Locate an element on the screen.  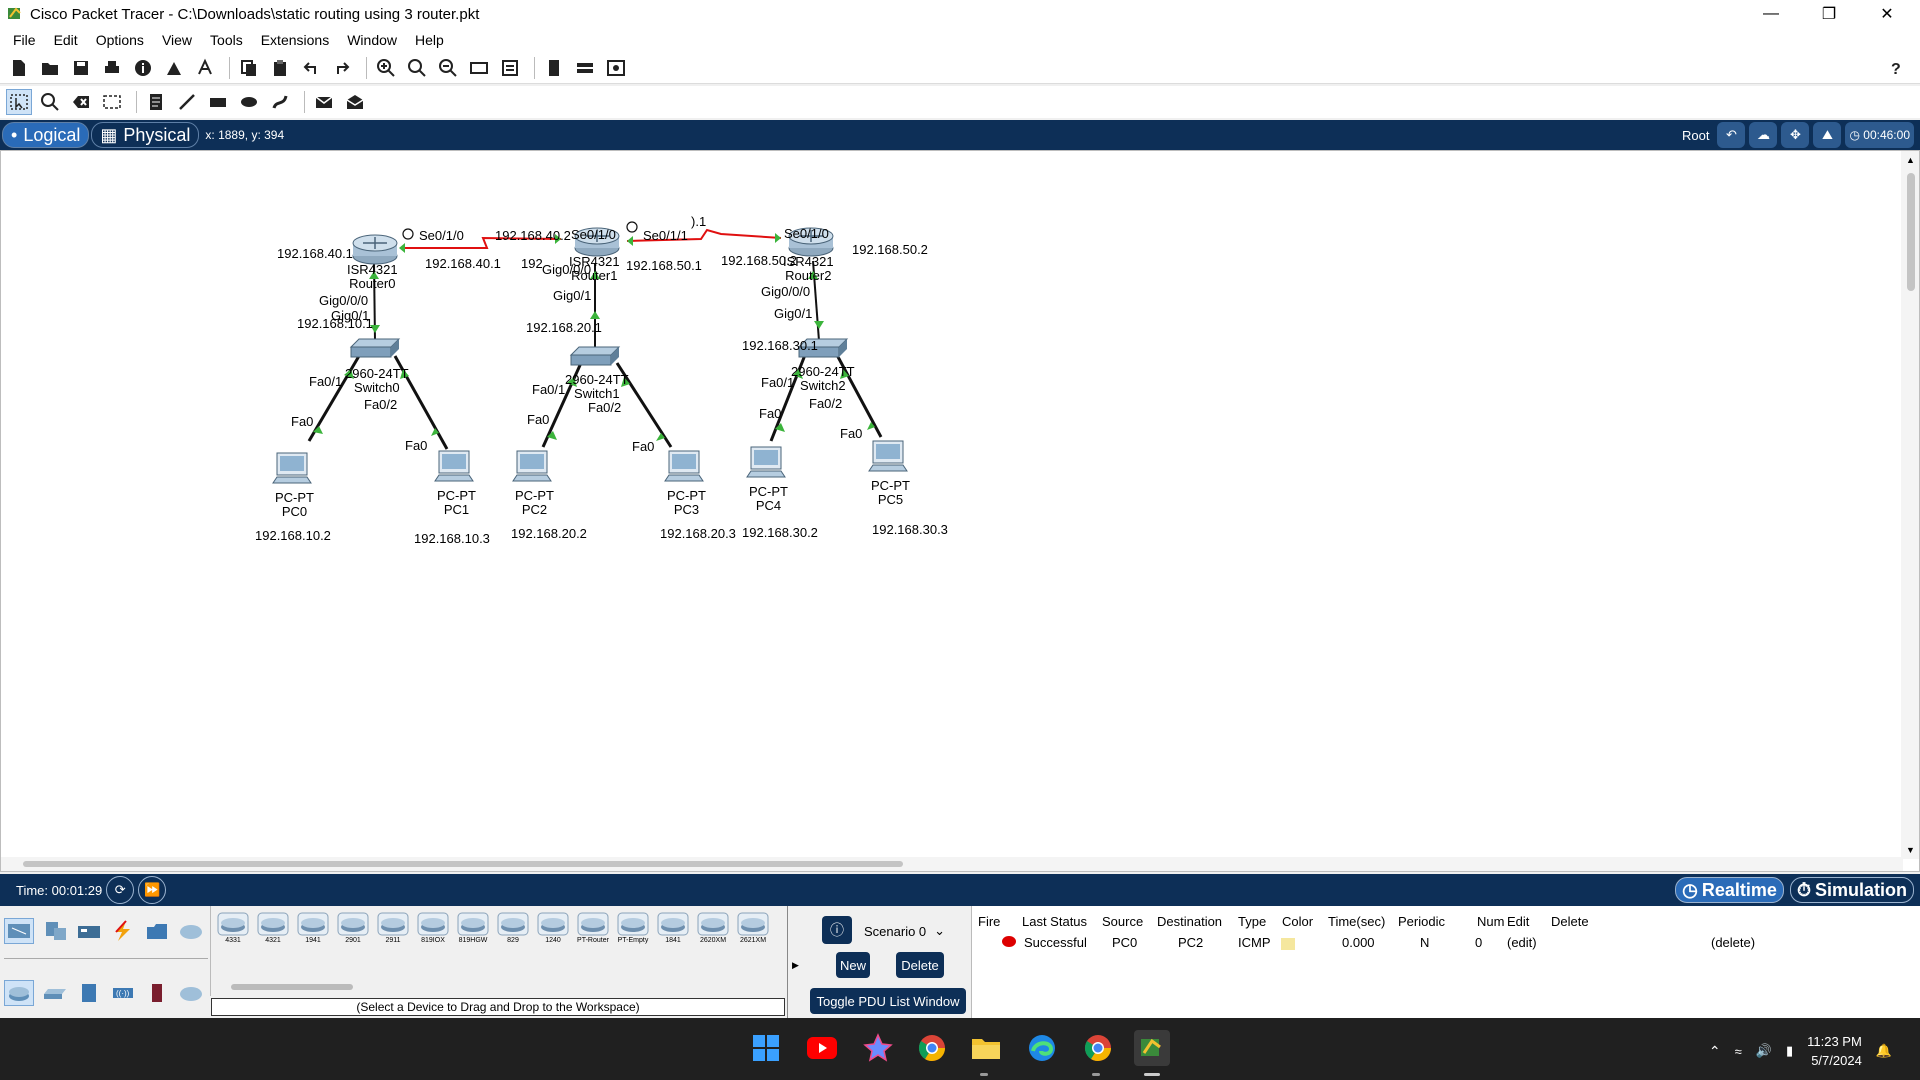
inspect-tool-icon is located at coordinates (50, 102).